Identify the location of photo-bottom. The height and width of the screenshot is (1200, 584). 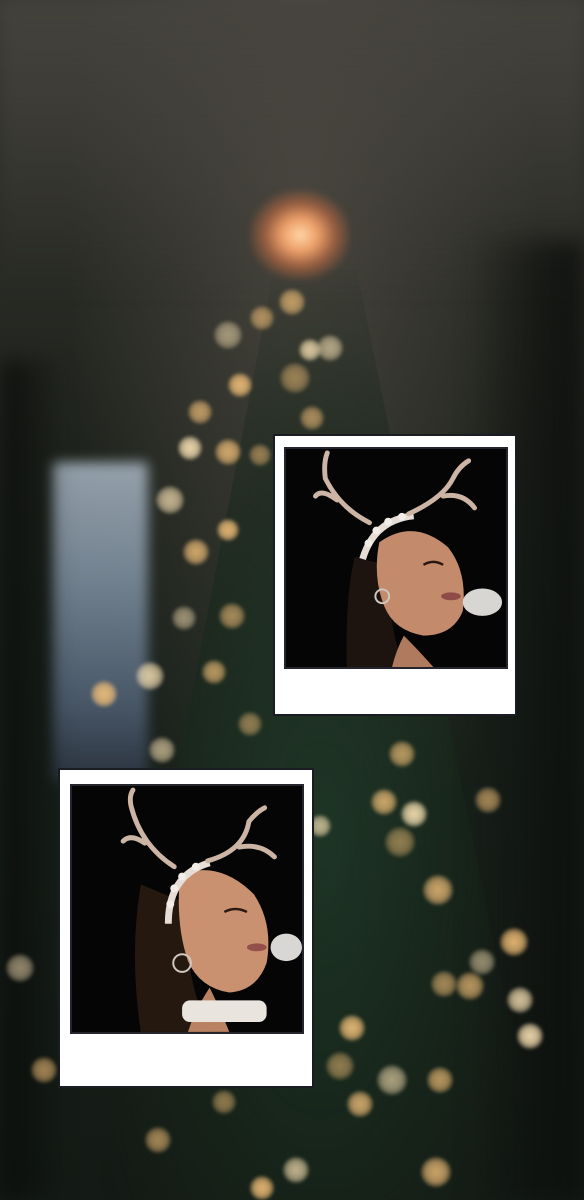
(187, 909).